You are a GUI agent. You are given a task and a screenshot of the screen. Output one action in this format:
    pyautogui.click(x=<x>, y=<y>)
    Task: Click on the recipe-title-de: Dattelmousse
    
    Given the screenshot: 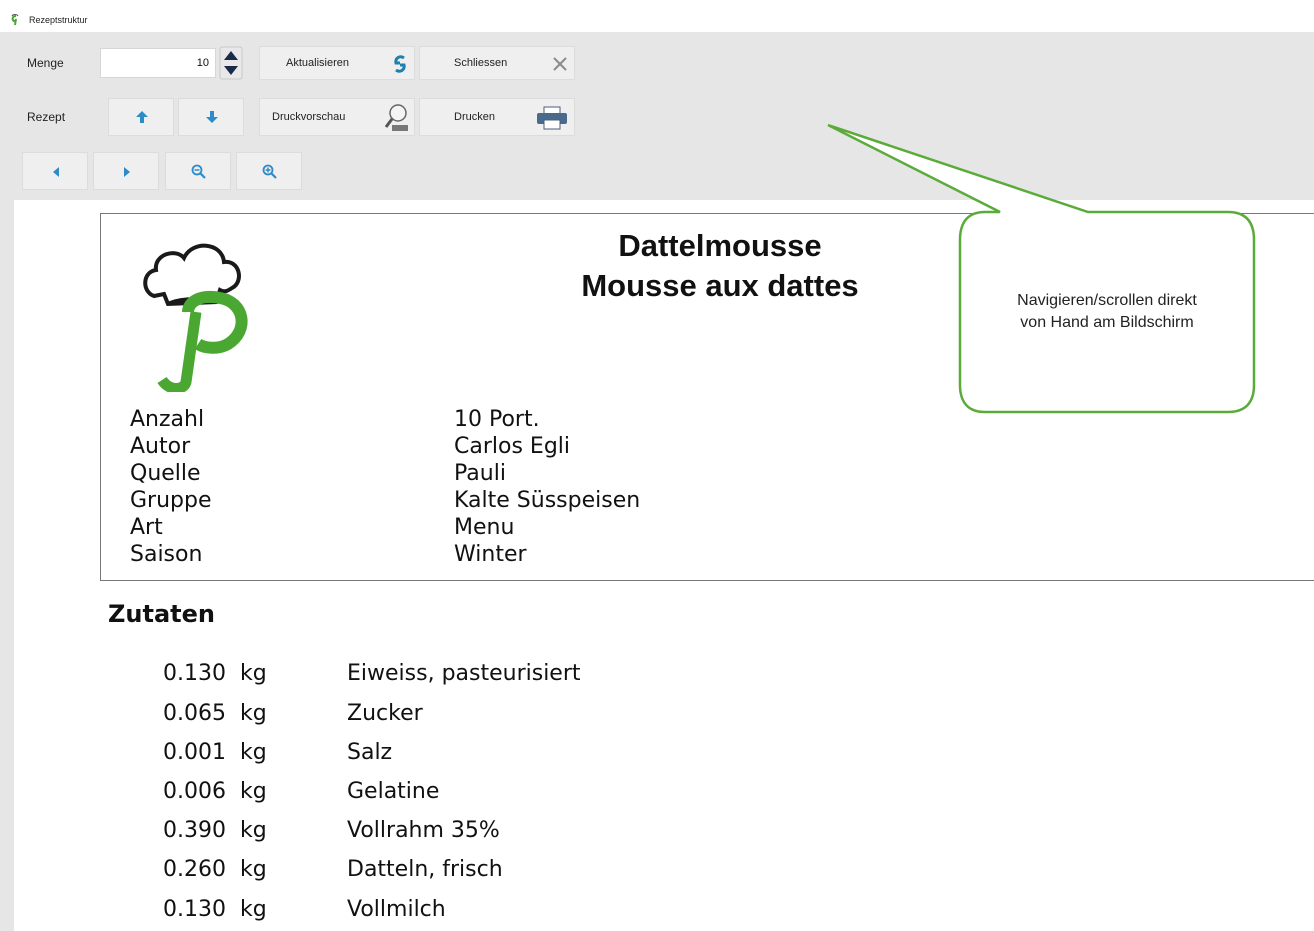 What is the action you would take?
    pyautogui.click(x=720, y=245)
    